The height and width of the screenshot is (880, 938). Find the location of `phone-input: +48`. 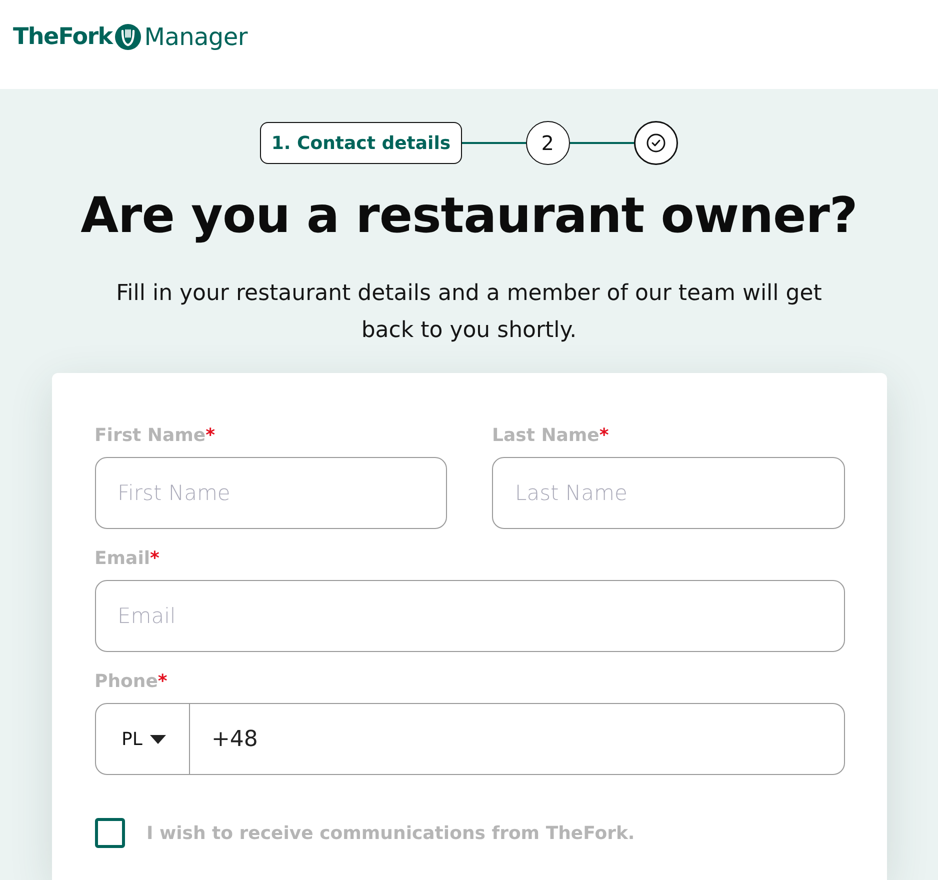

phone-input: +48 is located at coordinates (517, 739).